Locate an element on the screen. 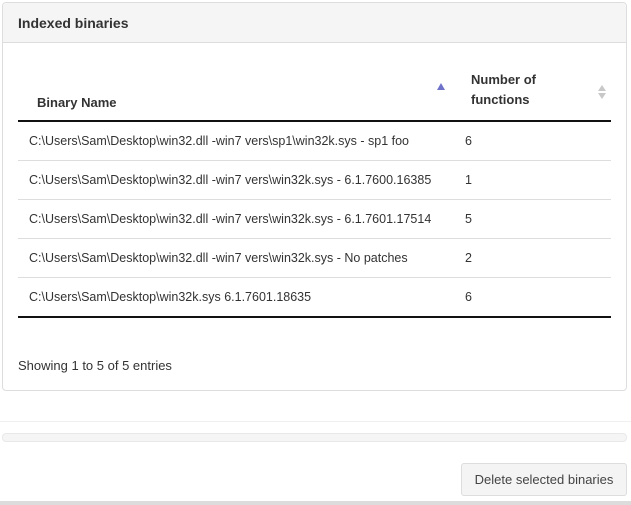 This screenshot has width=631, height=505. function-count-cell: 2 is located at coordinates (536, 258).